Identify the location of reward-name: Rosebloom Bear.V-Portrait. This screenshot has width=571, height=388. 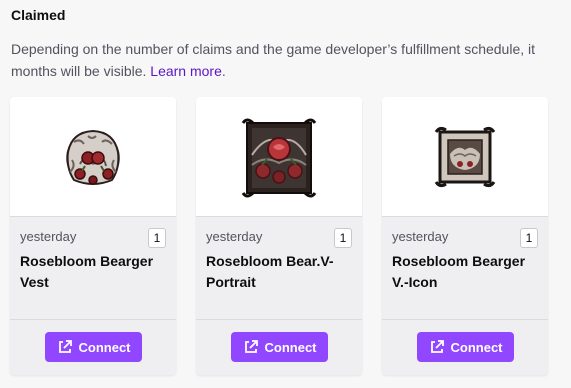
(270, 271).